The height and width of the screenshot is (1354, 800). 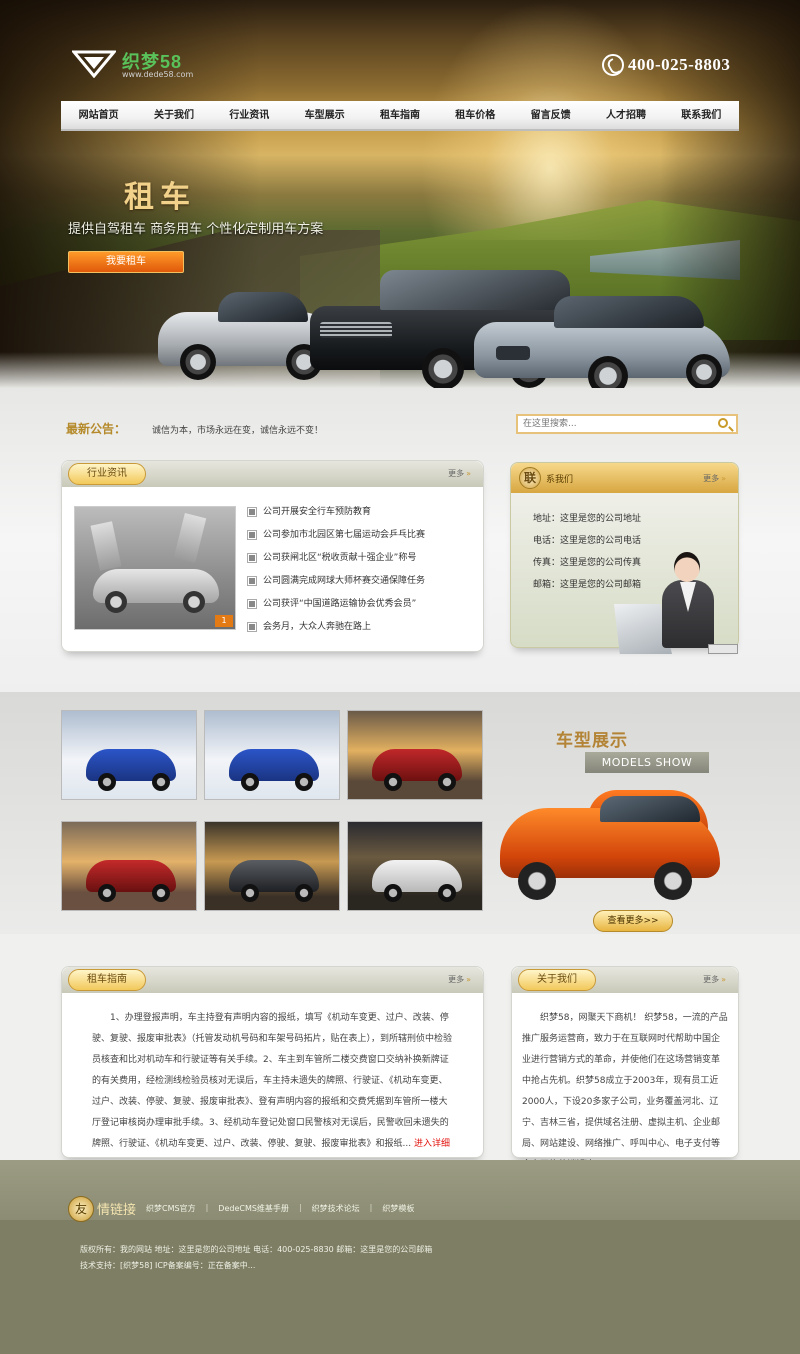 What do you see at coordinates (117, 1210) in the screenshot?
I see `links-title: 情链接` at bounding box center [117, 1210].